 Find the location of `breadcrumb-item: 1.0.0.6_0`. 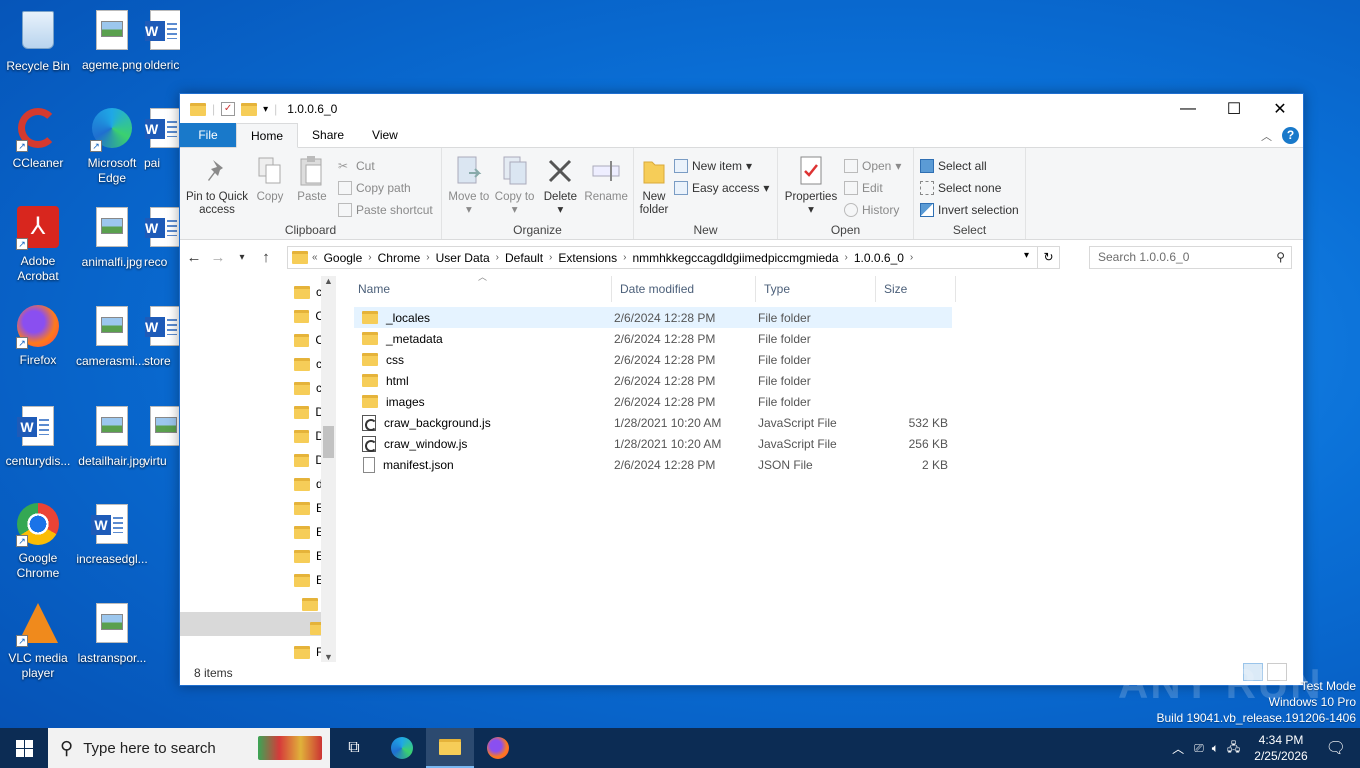

breadcrumb-item: 1.0.0.6_0 is located at coordinates (879, 258).